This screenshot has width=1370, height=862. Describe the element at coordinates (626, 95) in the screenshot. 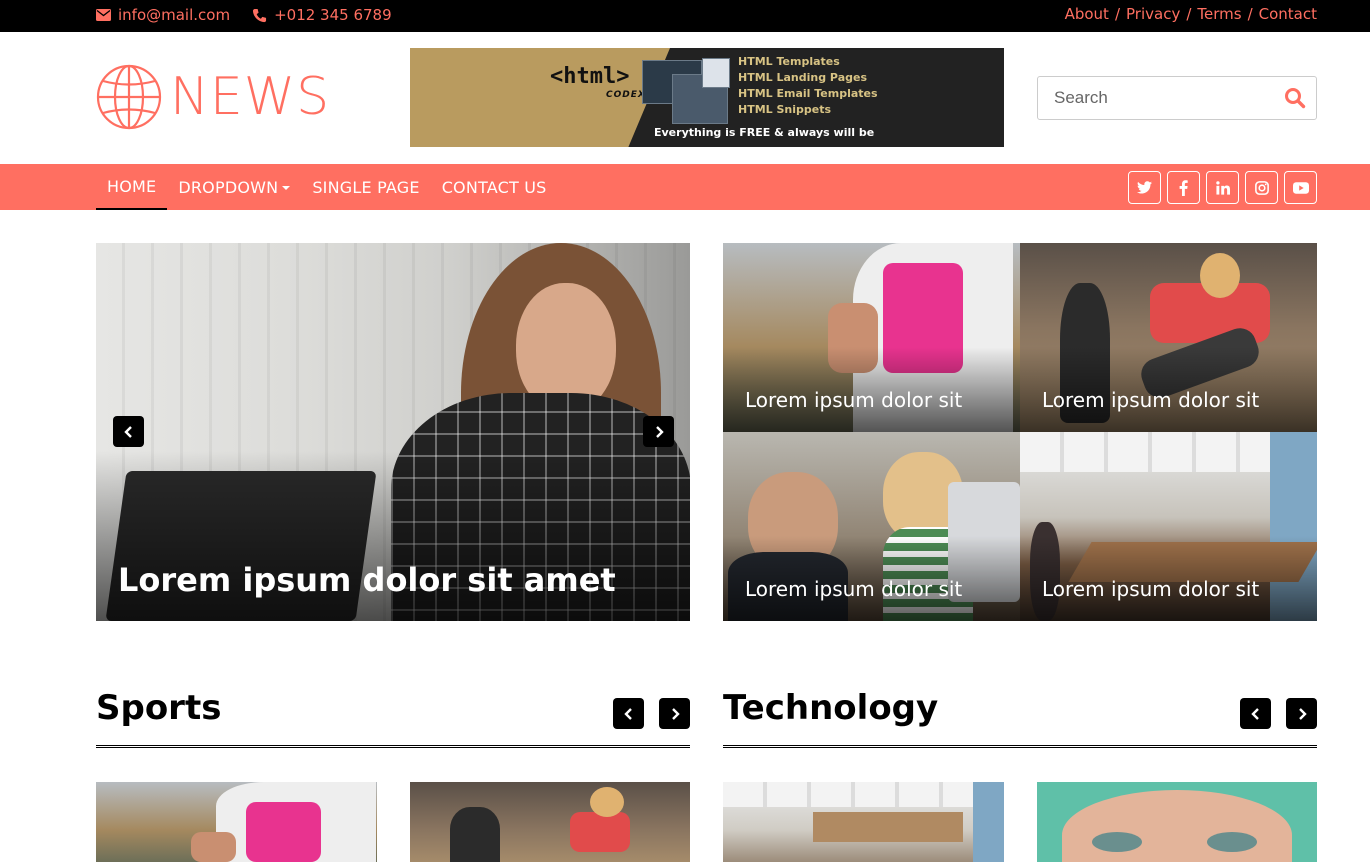

I see `banner-brand-sub: CODEX` at that location.